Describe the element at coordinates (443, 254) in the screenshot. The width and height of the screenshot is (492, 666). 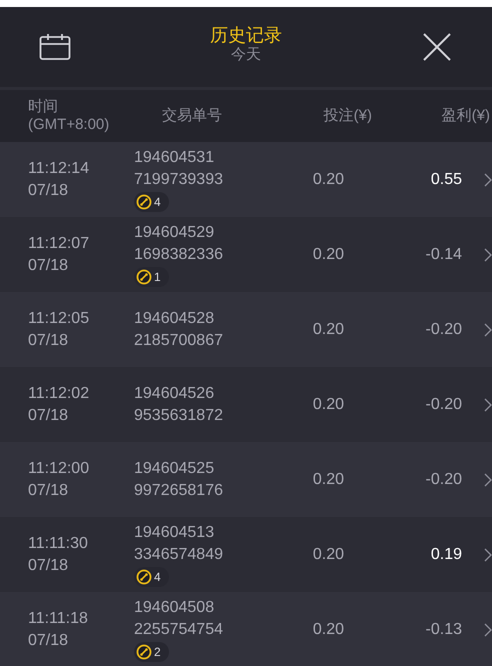
I see `profit-cell-text: -0.14` at that location.